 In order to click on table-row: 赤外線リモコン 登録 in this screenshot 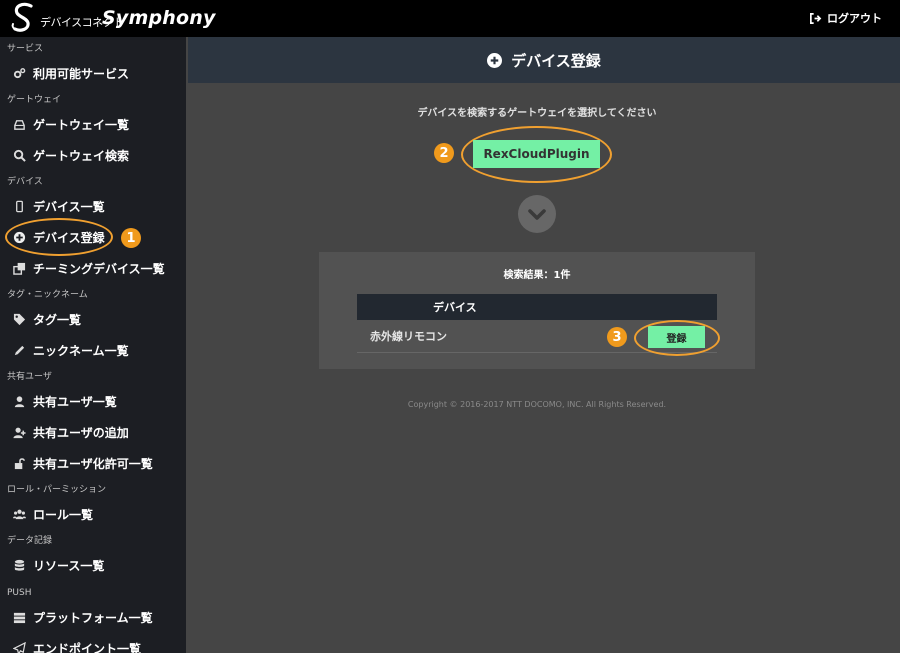, I will do `click(537, 336)`.